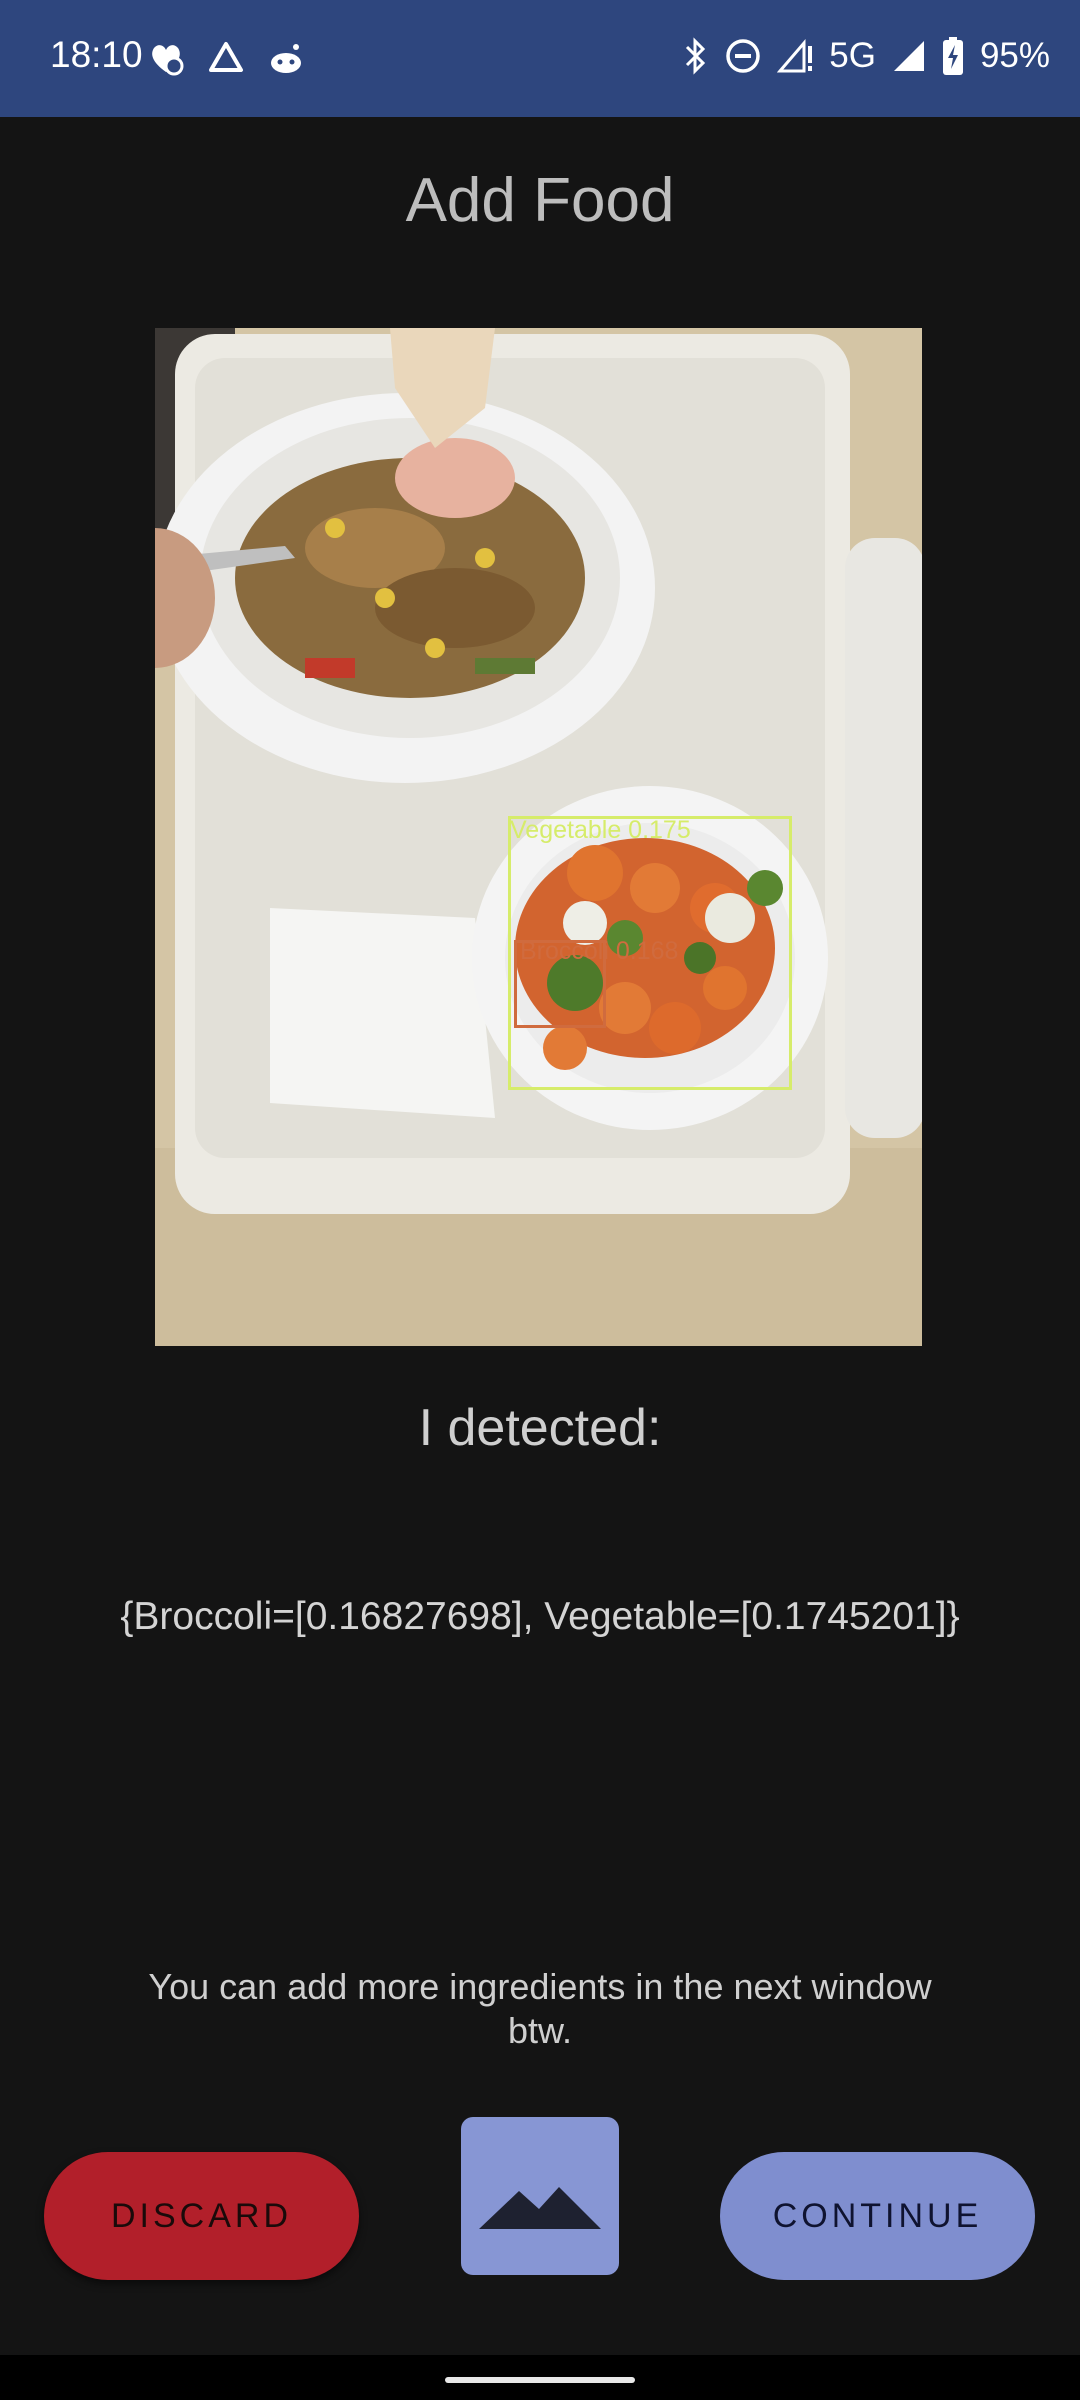 The width and height of the screenshot is (1080, 2400). Describe the element at coordinates (540, 2208) in the screenshot. I see `image-icon` at that location.